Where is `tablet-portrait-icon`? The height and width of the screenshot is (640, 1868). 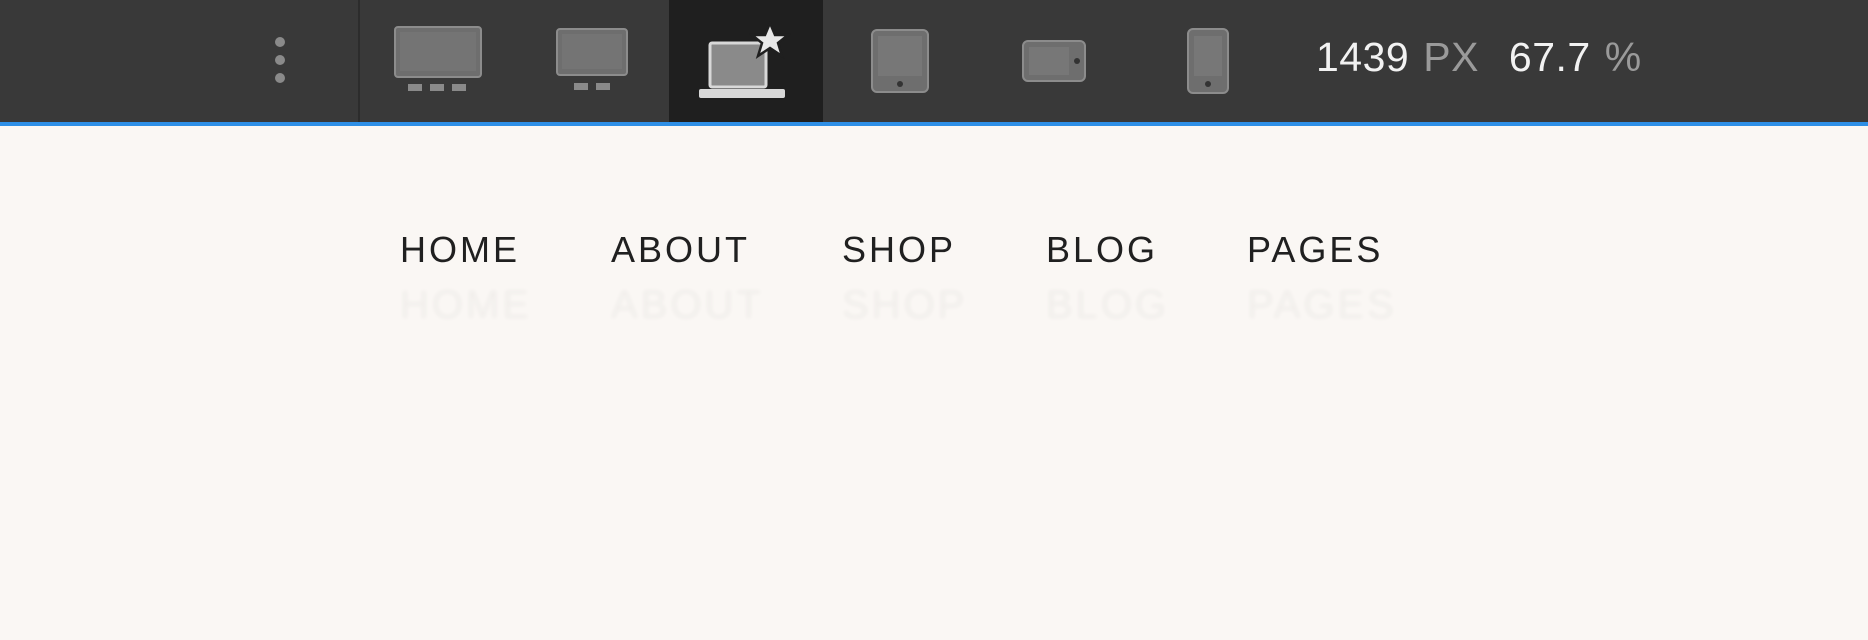 tablet-portrait-icon is located at coordinates (900, 61).